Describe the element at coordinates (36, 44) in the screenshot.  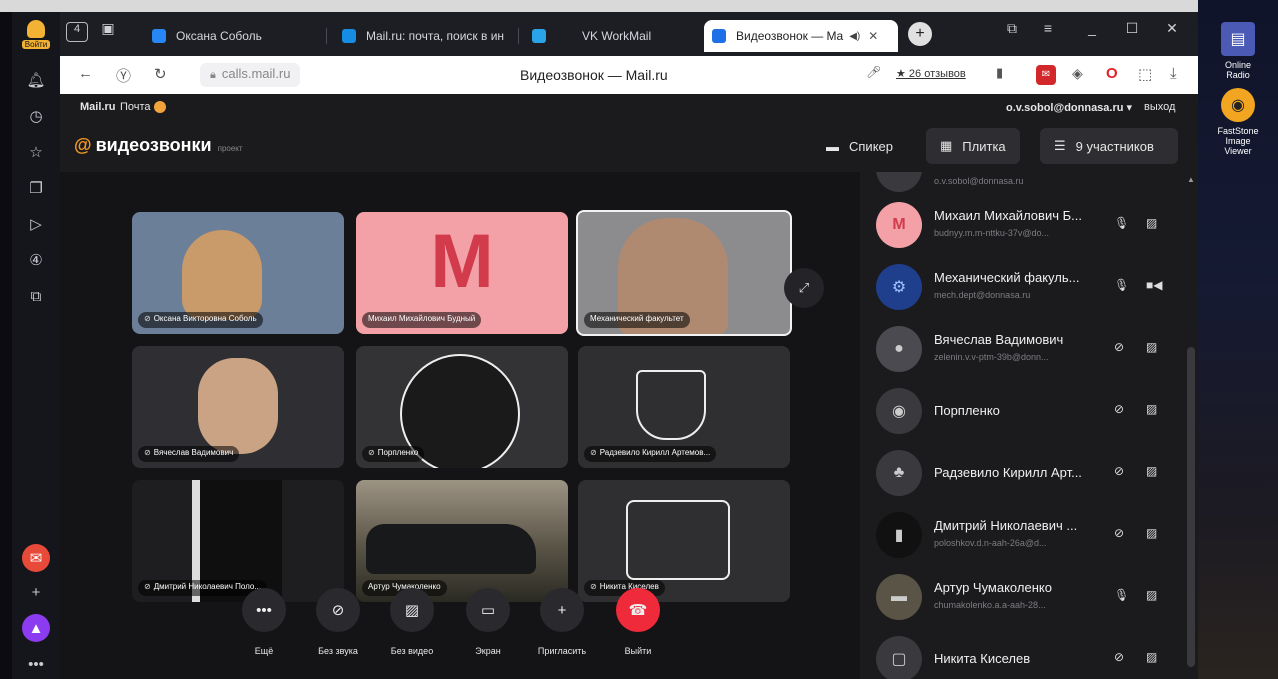
I see `login-label: Войти` at that location.